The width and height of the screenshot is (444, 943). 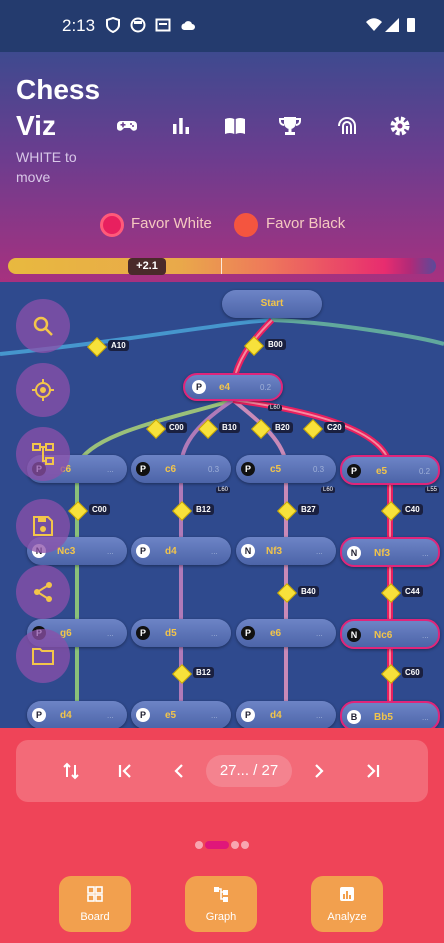 What do you see at coordinates (171, 223) in the screenshot?
I see `favor-white-label: Favor White` at bounding box center [171, 223].